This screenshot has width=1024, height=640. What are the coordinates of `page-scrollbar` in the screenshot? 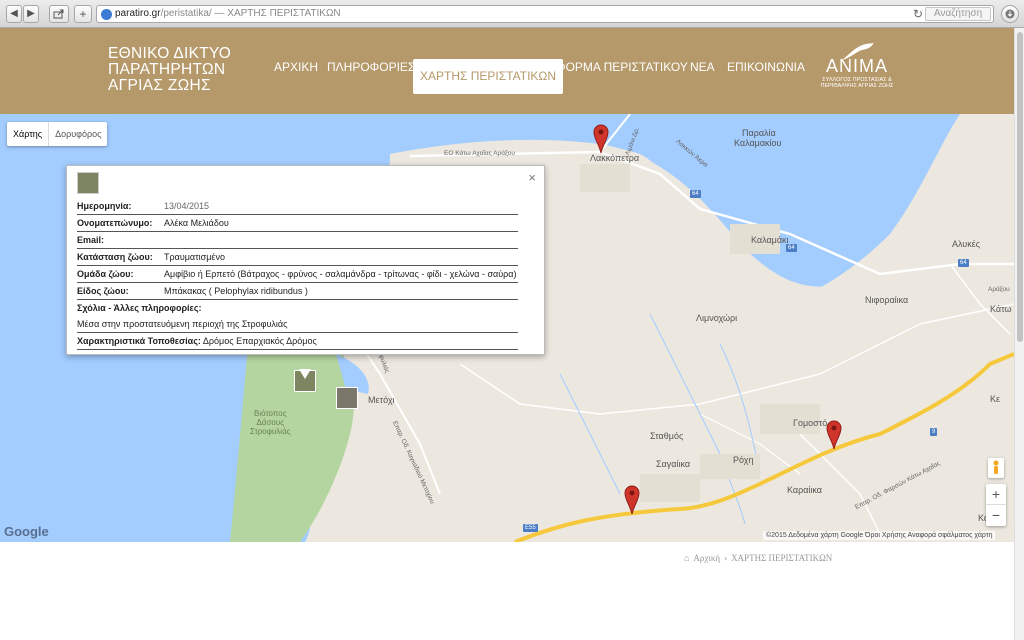 It's located at (1019, 334).